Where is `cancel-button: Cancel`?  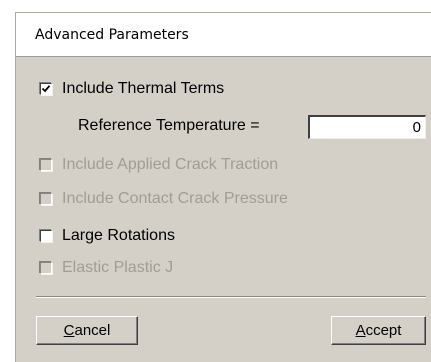
cancel-button: Cancel is located at coordinates (87, 330).